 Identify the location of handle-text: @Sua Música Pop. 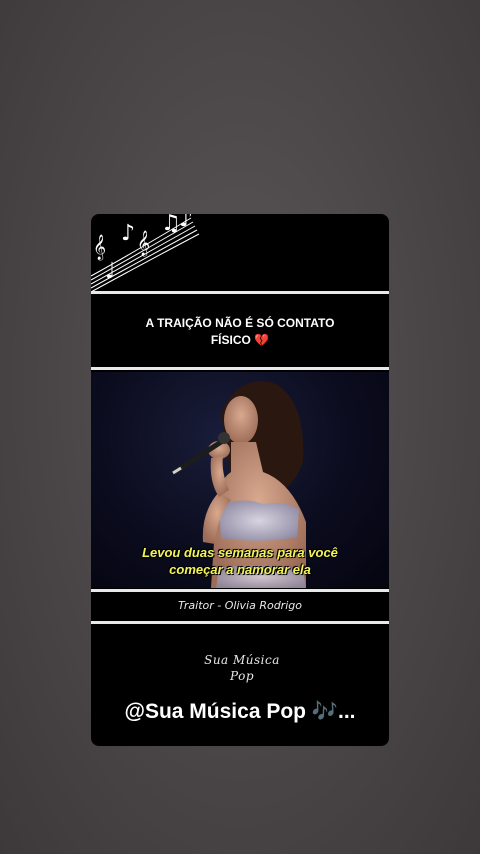
(215, 711).